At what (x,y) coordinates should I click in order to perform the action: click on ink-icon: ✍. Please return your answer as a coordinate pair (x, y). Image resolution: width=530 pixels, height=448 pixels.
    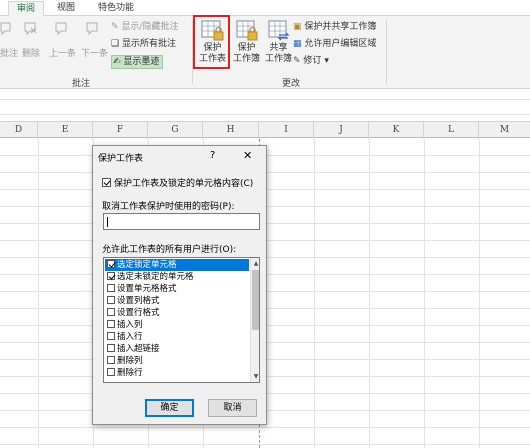
    Looking at the image, I should click on (117, 62).